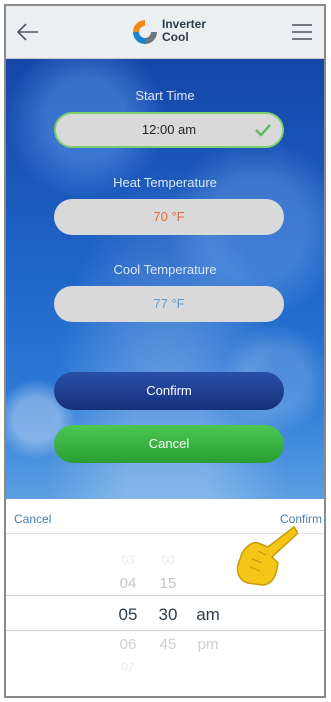 The height and width of the screenshot is (702, 331). Describe the element at coordinates (168, 644) in the screenshot. I see `minute-option: 45` at that location.